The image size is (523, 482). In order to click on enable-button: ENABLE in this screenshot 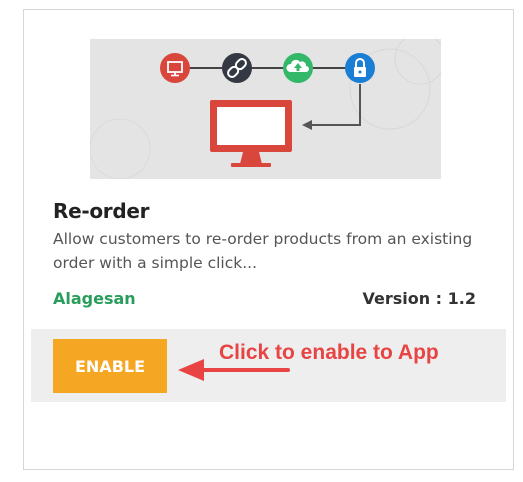, I will do `click(110, 366)`.